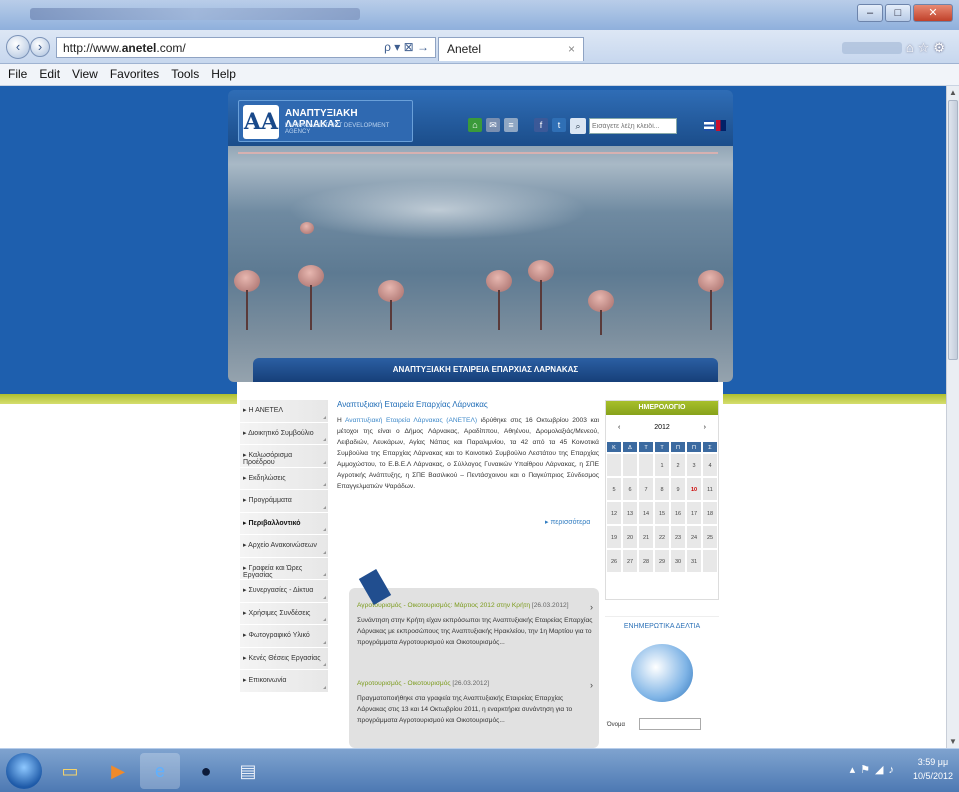  I want to click on folder-icon: ▭, so click(70, 771).